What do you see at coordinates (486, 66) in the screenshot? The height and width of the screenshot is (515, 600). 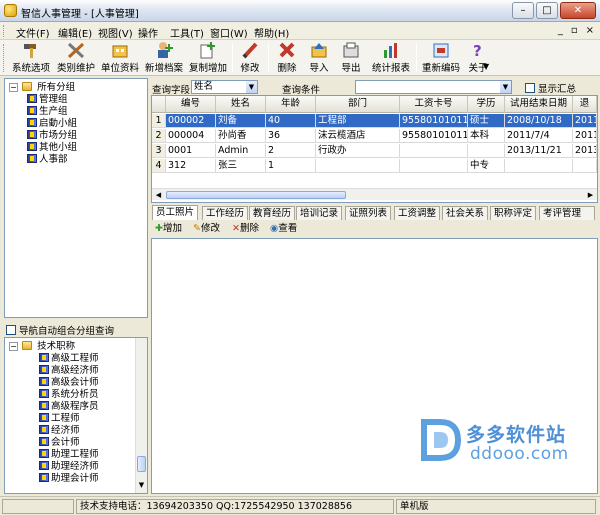 I see `toolbar-overflow-icon: ▼` at bounding box center [486, 66].